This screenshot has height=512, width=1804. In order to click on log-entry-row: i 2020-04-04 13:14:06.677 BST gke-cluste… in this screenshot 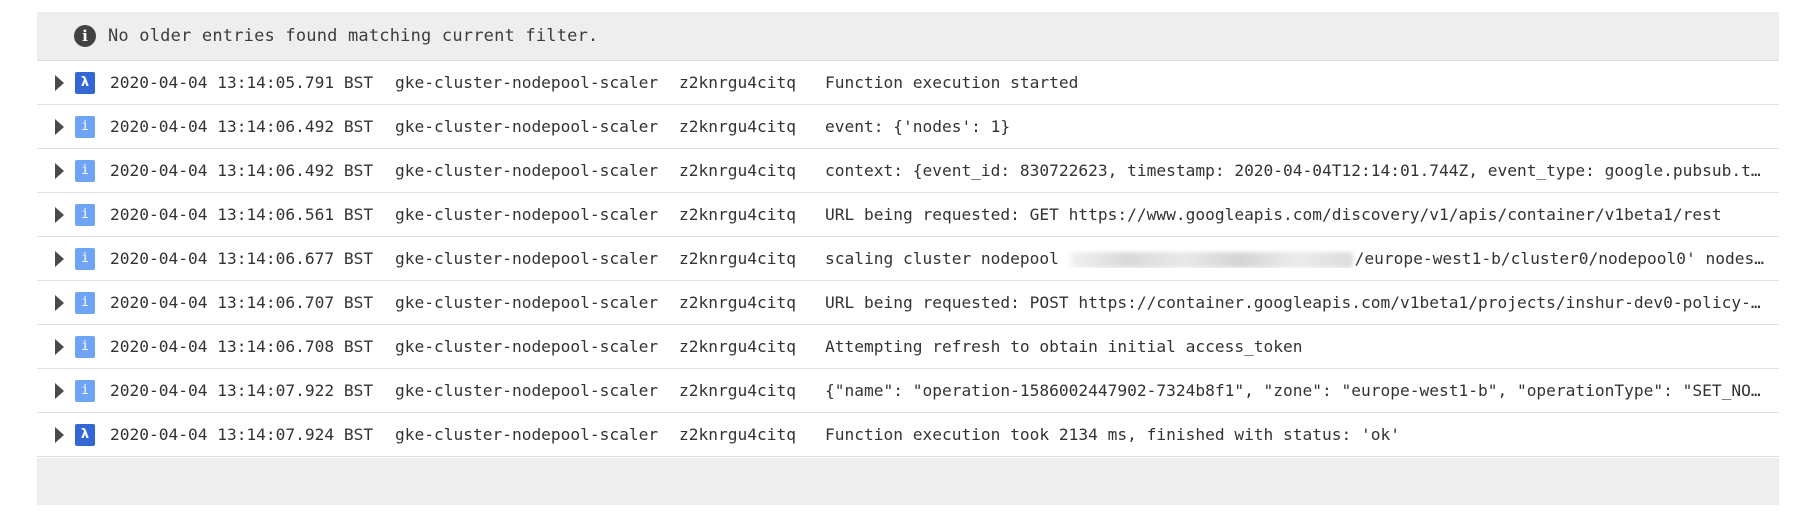, I will do `click(908, 259)`.